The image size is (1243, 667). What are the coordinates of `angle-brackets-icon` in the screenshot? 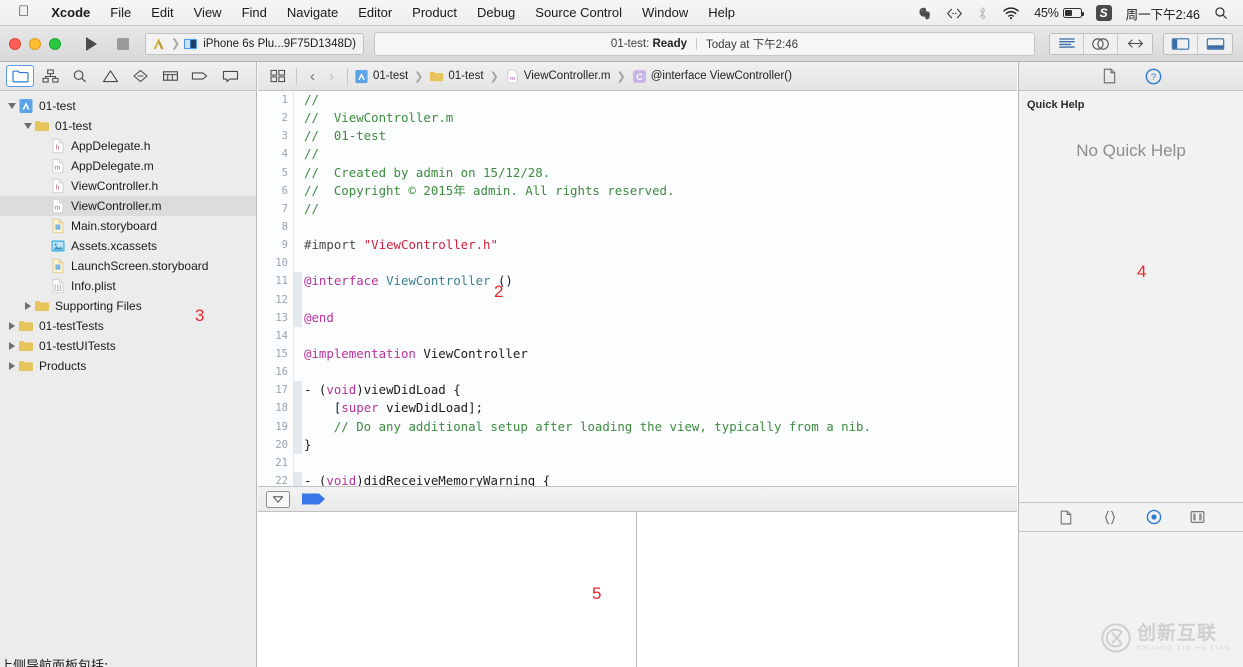 It's located at (954, 13).